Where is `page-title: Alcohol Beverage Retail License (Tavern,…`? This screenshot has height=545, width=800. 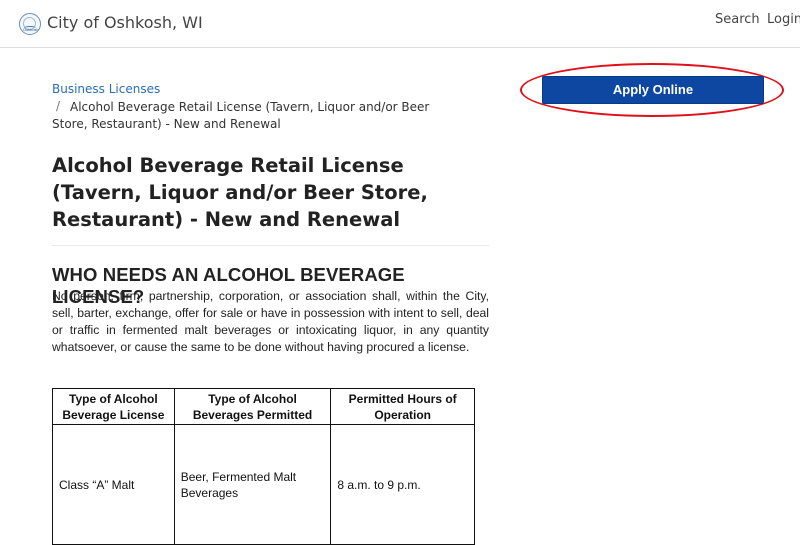 page-title: Alcohol Beverage Retail License (Tavern,… is located at coordinates (240, 192).